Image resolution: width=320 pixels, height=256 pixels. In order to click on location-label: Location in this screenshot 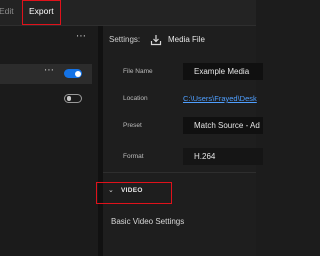, I will do `click(135, 98)`.